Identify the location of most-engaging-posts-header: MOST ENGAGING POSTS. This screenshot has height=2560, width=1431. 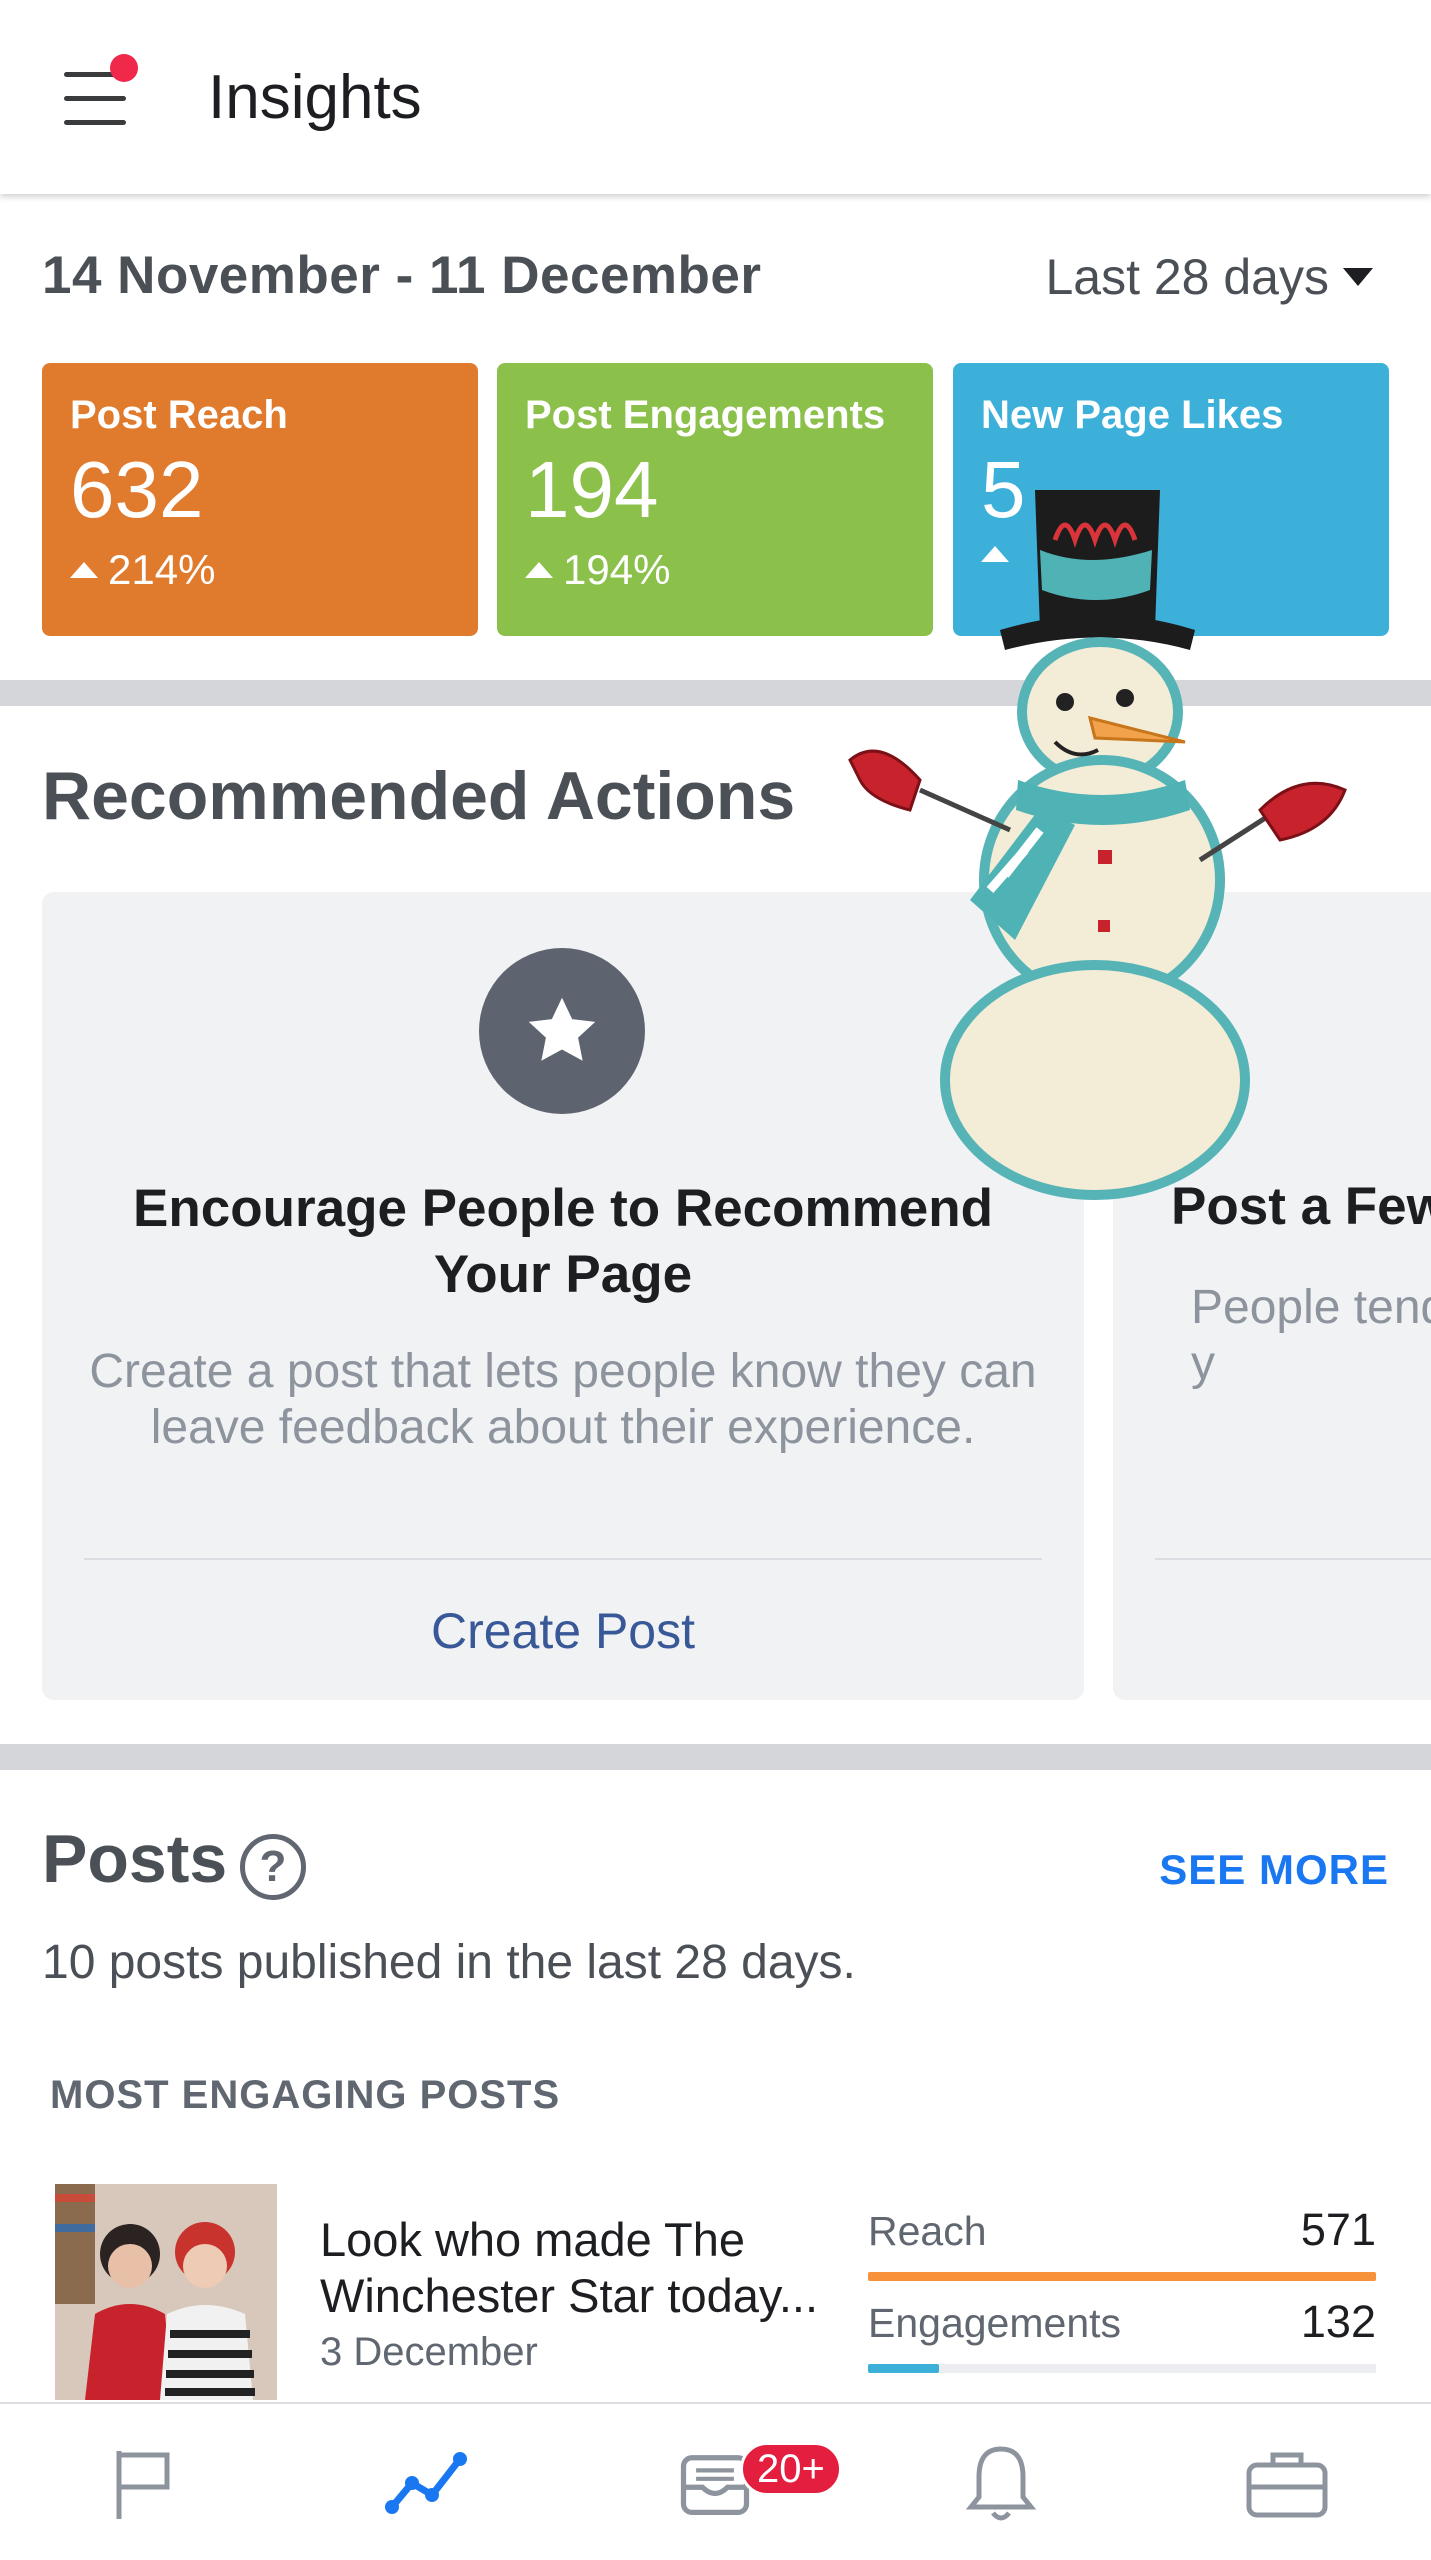
(305, 2095).